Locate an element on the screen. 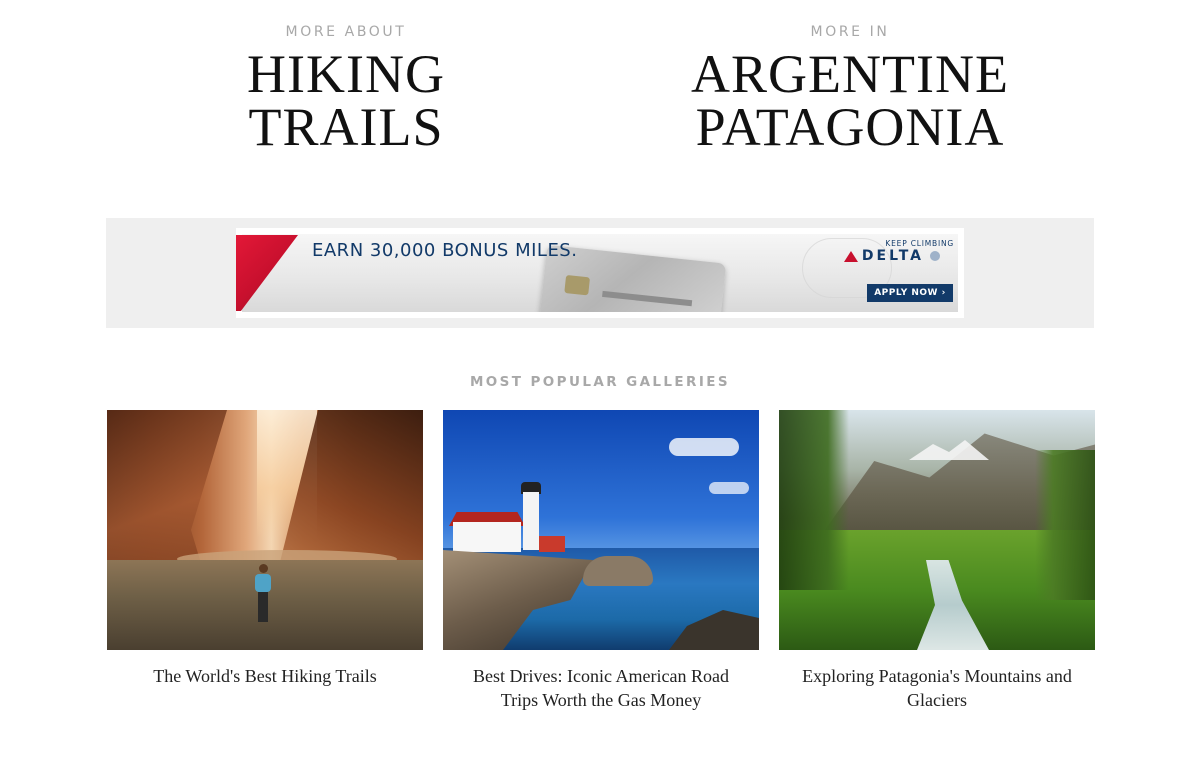 The height and width of the screenshot is (768, 1200). rock-outcrop is located at coordinates (618, 571).